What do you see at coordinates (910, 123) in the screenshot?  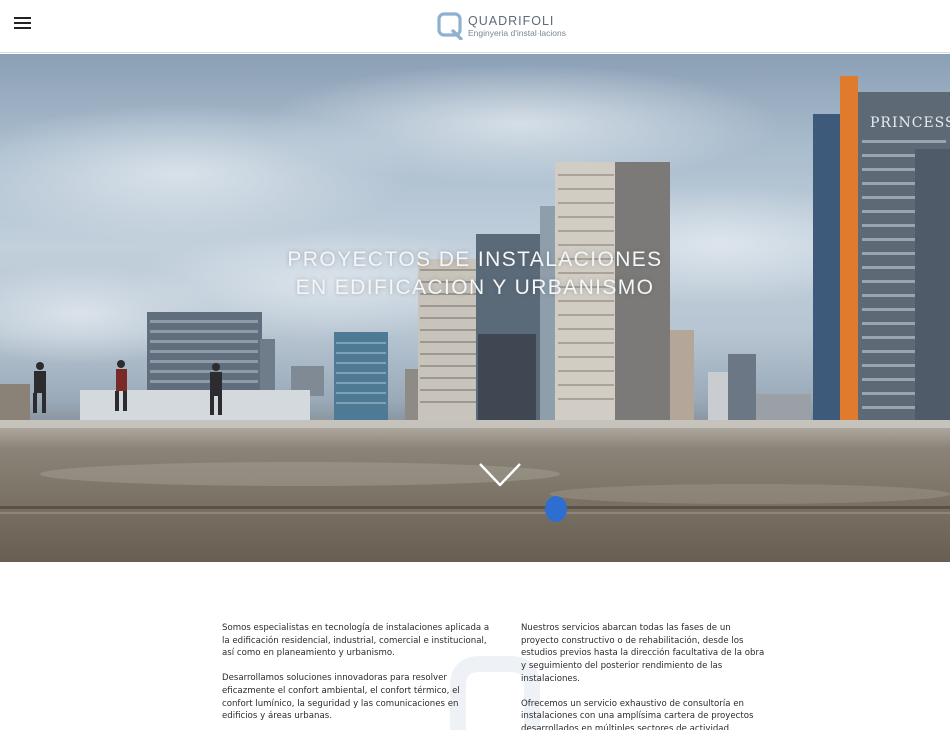 I see `building-sign: PRINCESS` at bounding box center [910, 123].